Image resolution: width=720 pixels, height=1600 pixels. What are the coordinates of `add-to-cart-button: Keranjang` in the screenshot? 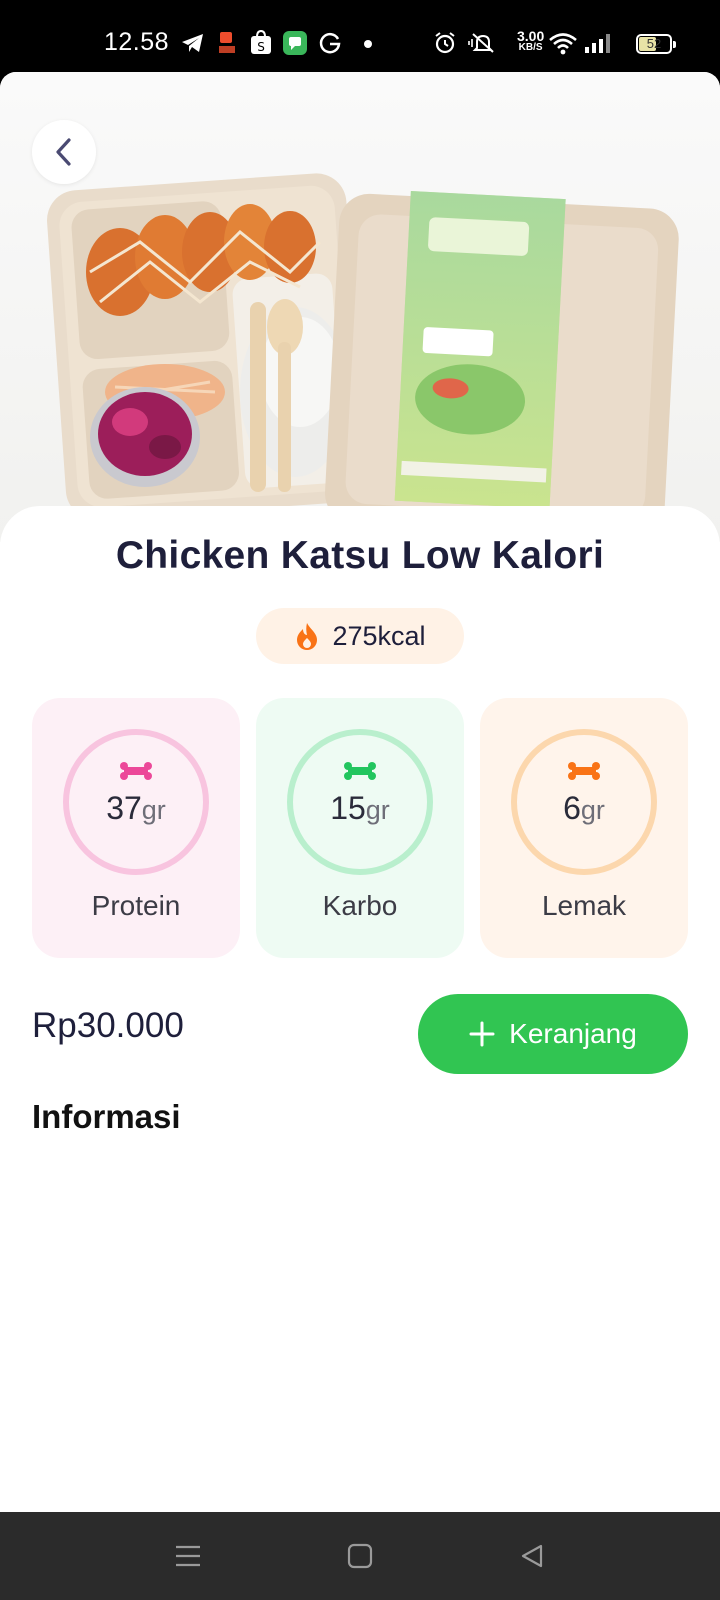 It's located at (553, 1034).